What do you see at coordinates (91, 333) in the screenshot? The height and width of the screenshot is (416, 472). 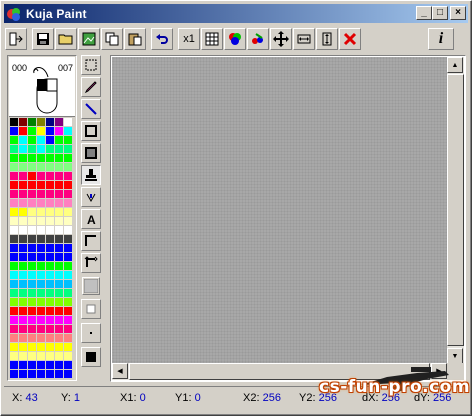 I see `brush-size-small-button` at bounding box center [91, 333].